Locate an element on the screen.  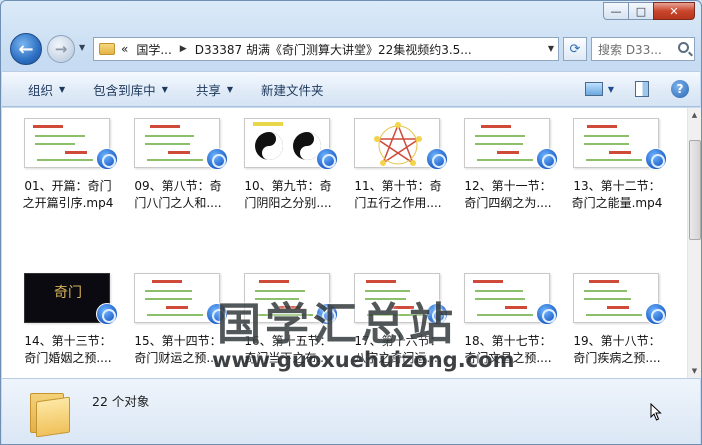
vertical-scrollbar: ▲ ▼ is located at coordinates (694, 243).